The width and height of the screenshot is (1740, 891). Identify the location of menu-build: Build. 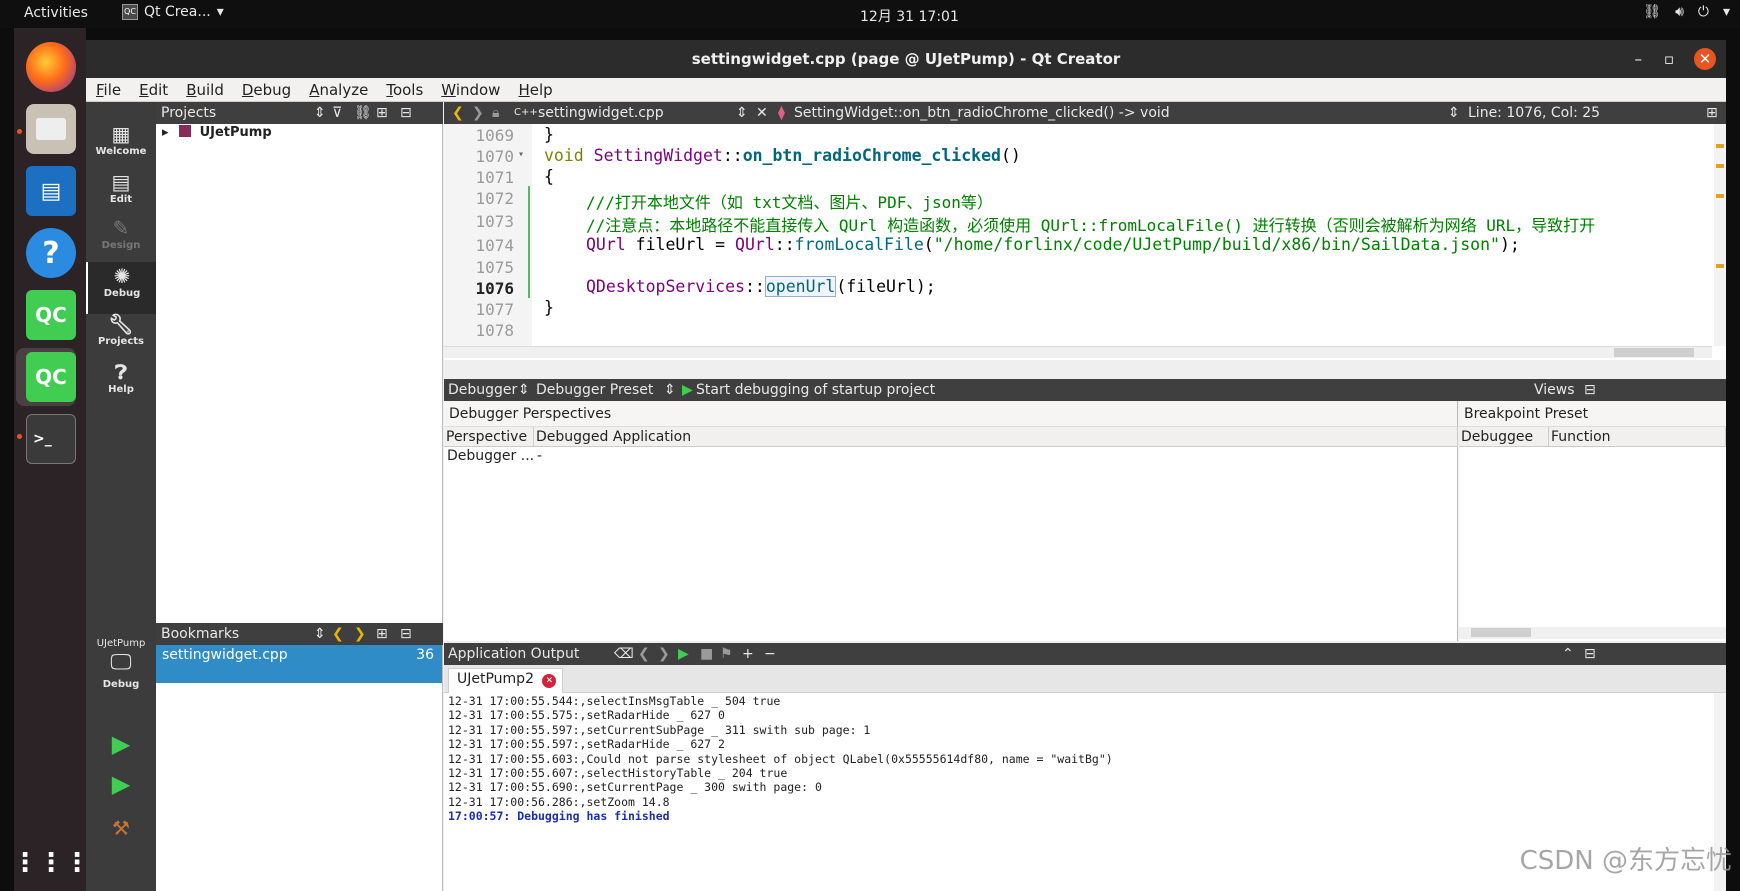
(205, 89).